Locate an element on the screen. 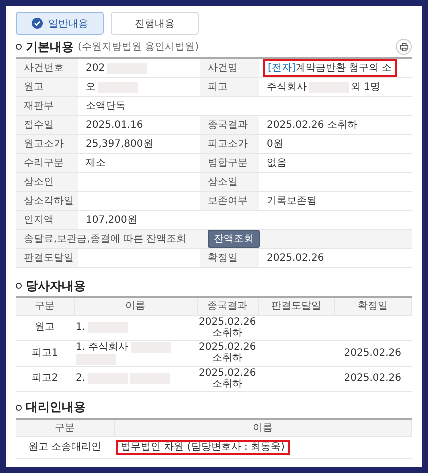  field-label: 피고소가 is located at coordinates (229, 144).